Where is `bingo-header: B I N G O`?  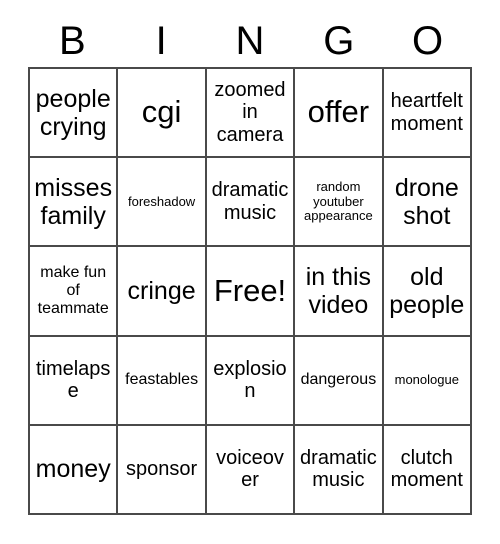 bingo-header: B I N G O is located at coordinates (250, 41).